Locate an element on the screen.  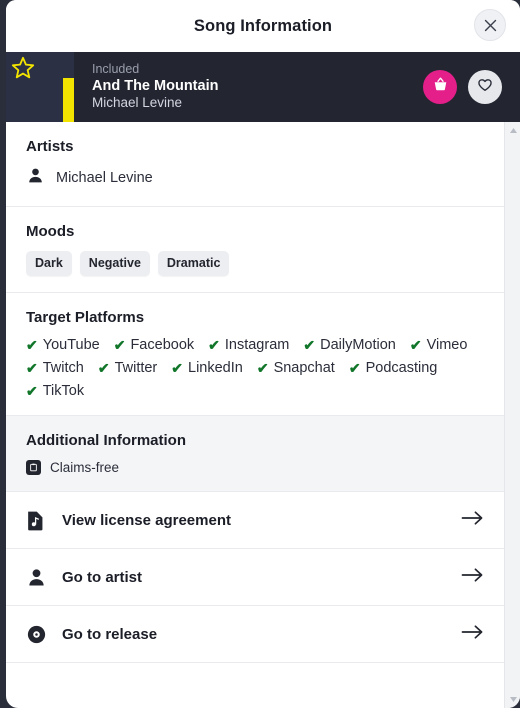
dialog-titlebar: Song Information is located at coordinates (263, 26).